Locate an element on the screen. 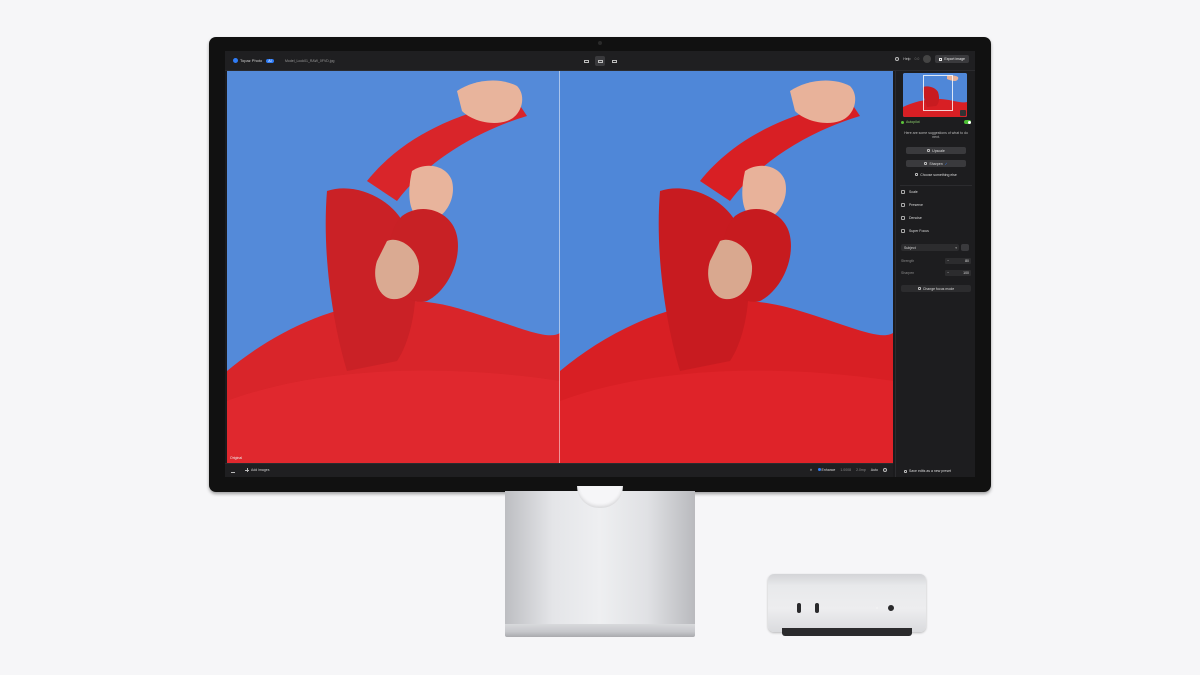 Image resolution: width=1200 pixels, height=675 pixels. undo-counter: 0.0 is located at coordinates (917, 59).